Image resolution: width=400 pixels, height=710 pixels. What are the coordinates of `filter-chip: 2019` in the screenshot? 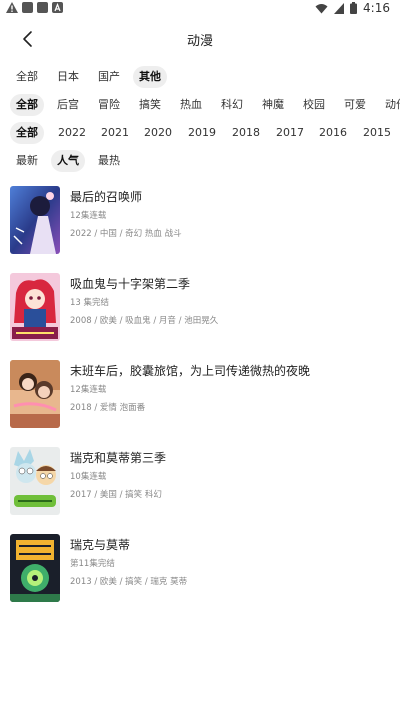 It's located at (202, 133).